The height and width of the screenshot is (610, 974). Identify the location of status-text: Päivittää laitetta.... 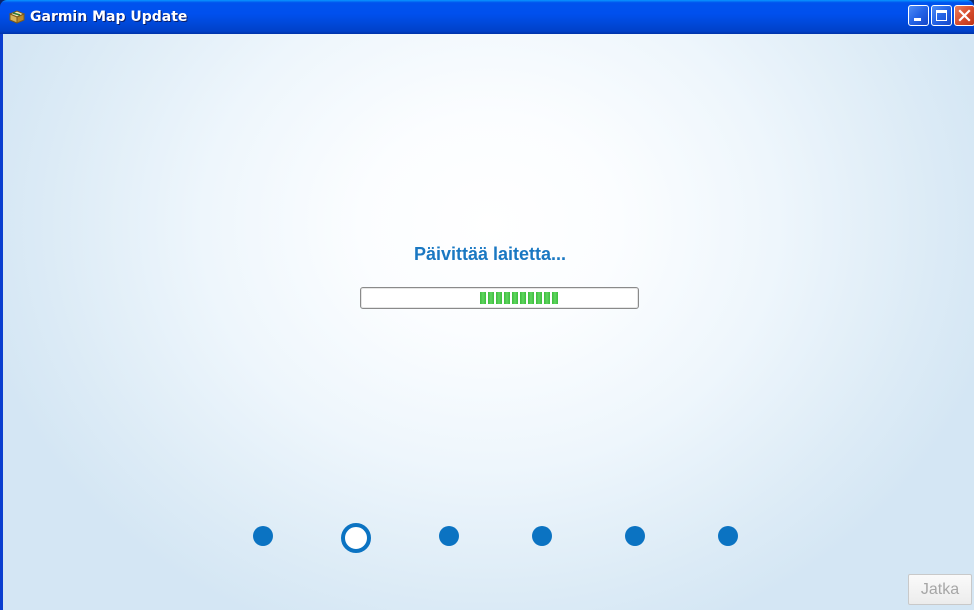
(490, 254).